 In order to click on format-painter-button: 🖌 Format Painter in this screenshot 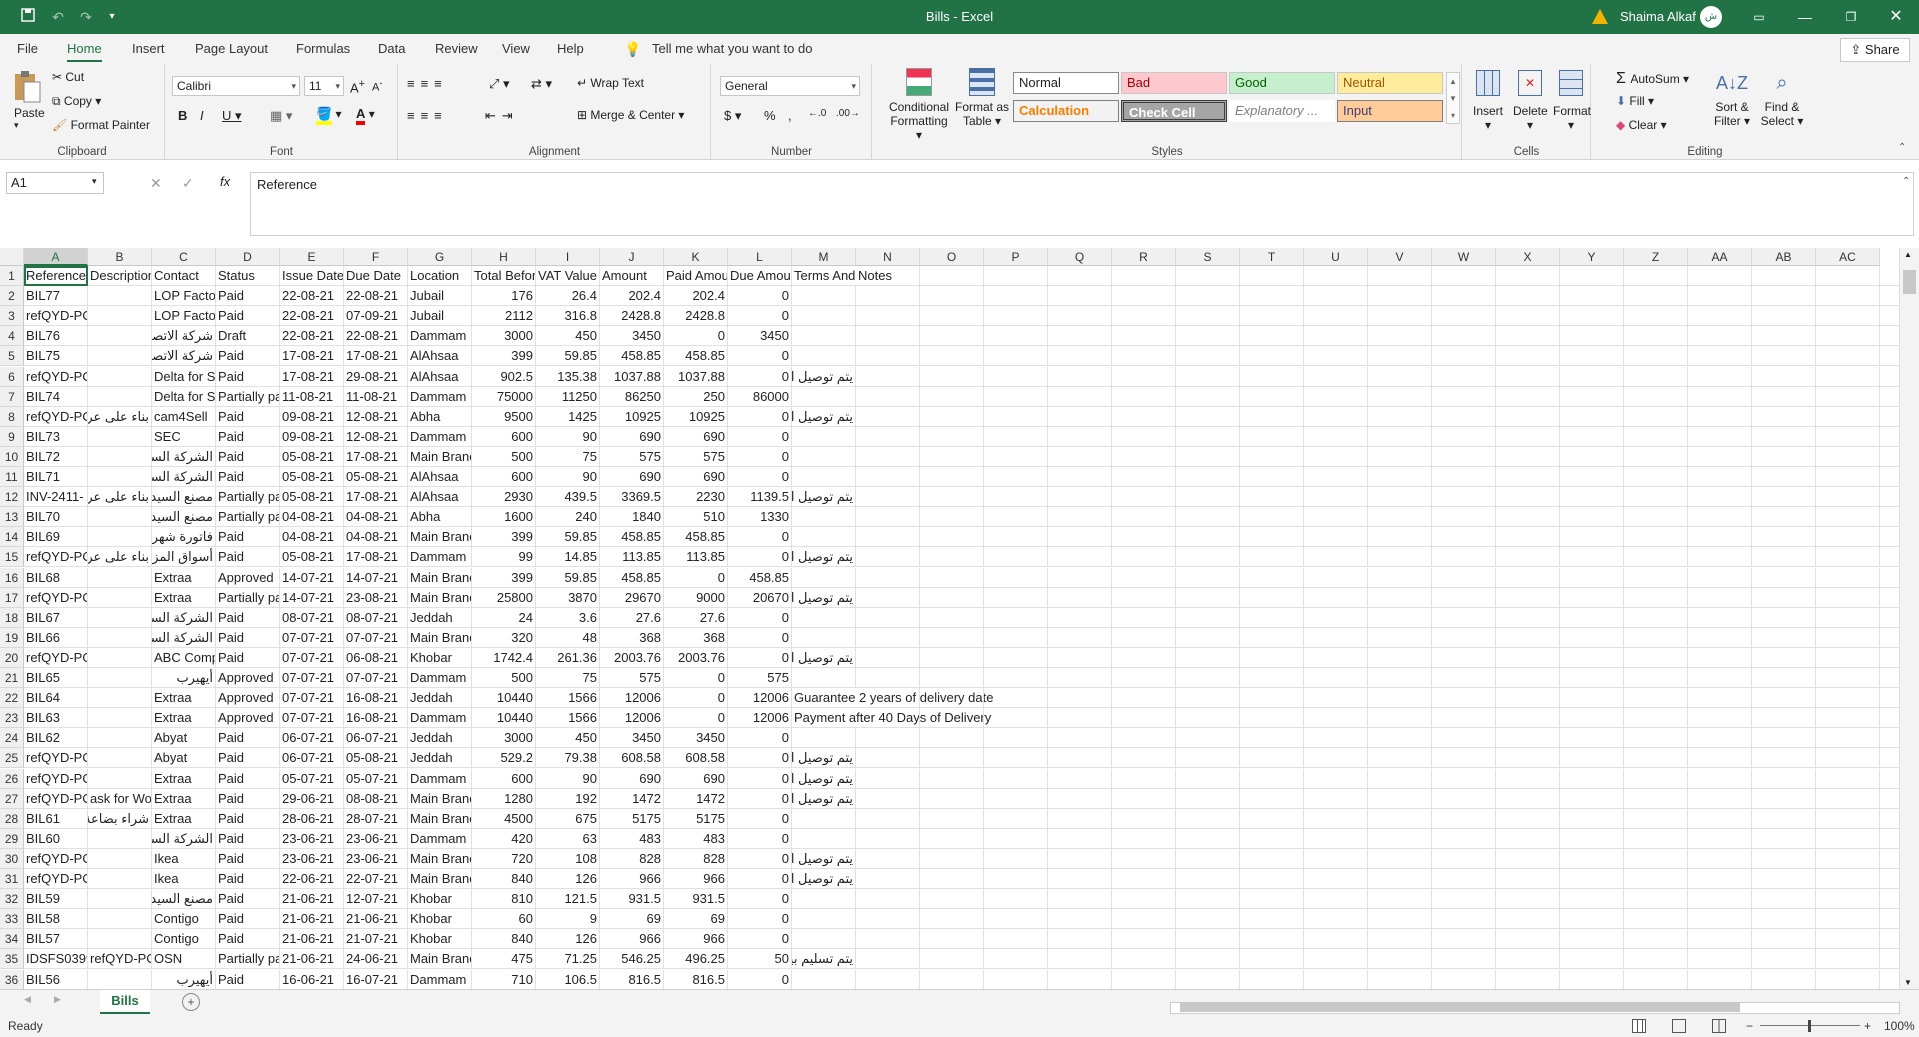, I will do `click(101, 125)`.